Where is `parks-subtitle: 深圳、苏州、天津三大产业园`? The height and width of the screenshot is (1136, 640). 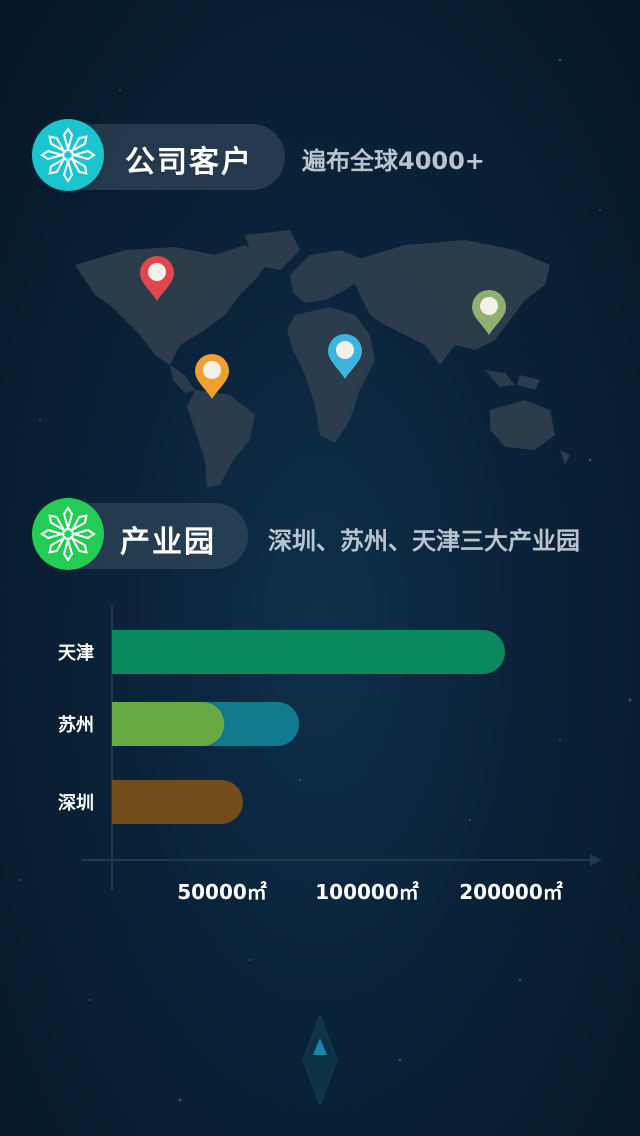 parks-subtitle: 深圳、苏州、天津三大产业园 is located at coordinates (424, 541).